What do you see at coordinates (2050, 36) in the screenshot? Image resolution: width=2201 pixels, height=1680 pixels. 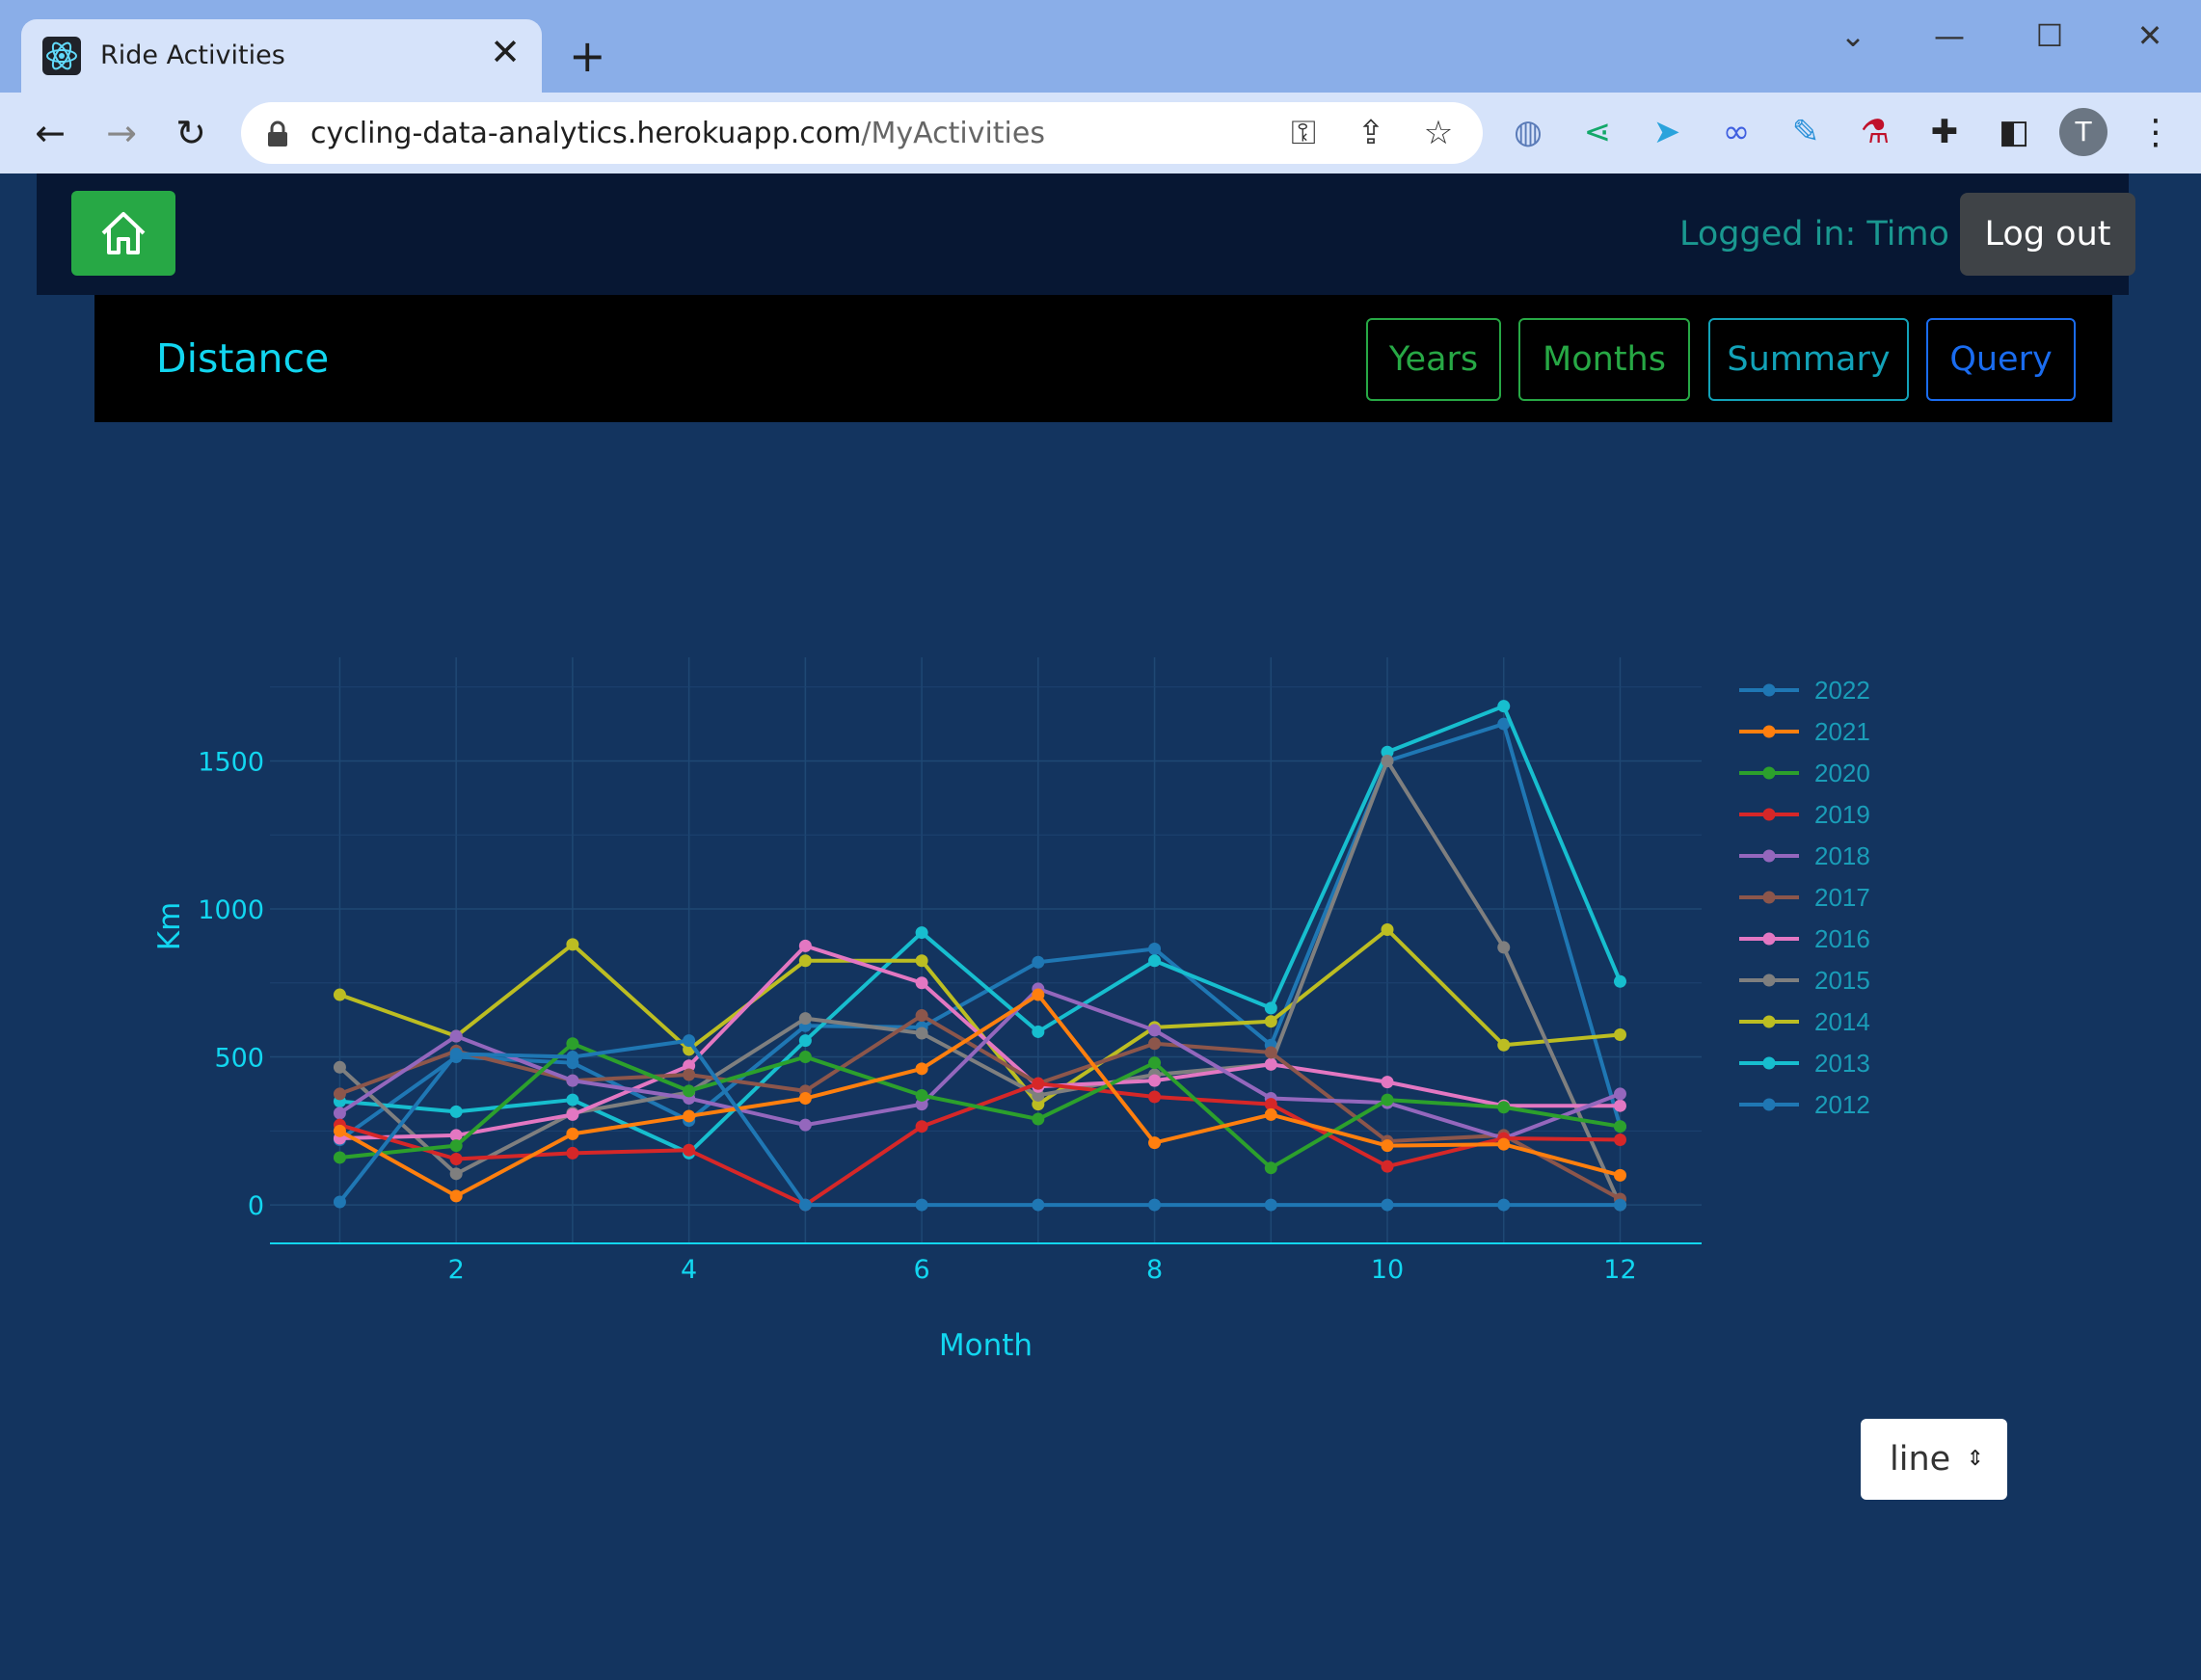 I see `maximize-icon: ☐` at bounding box center [2050, 36].